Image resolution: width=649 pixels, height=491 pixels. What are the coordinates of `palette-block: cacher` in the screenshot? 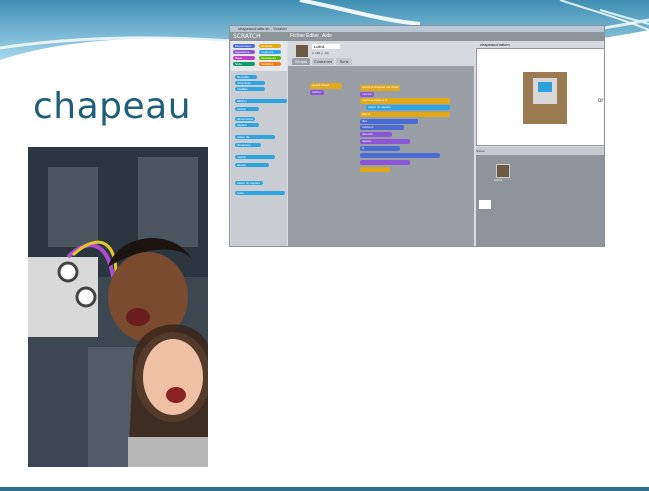 It's located at (247, 109).